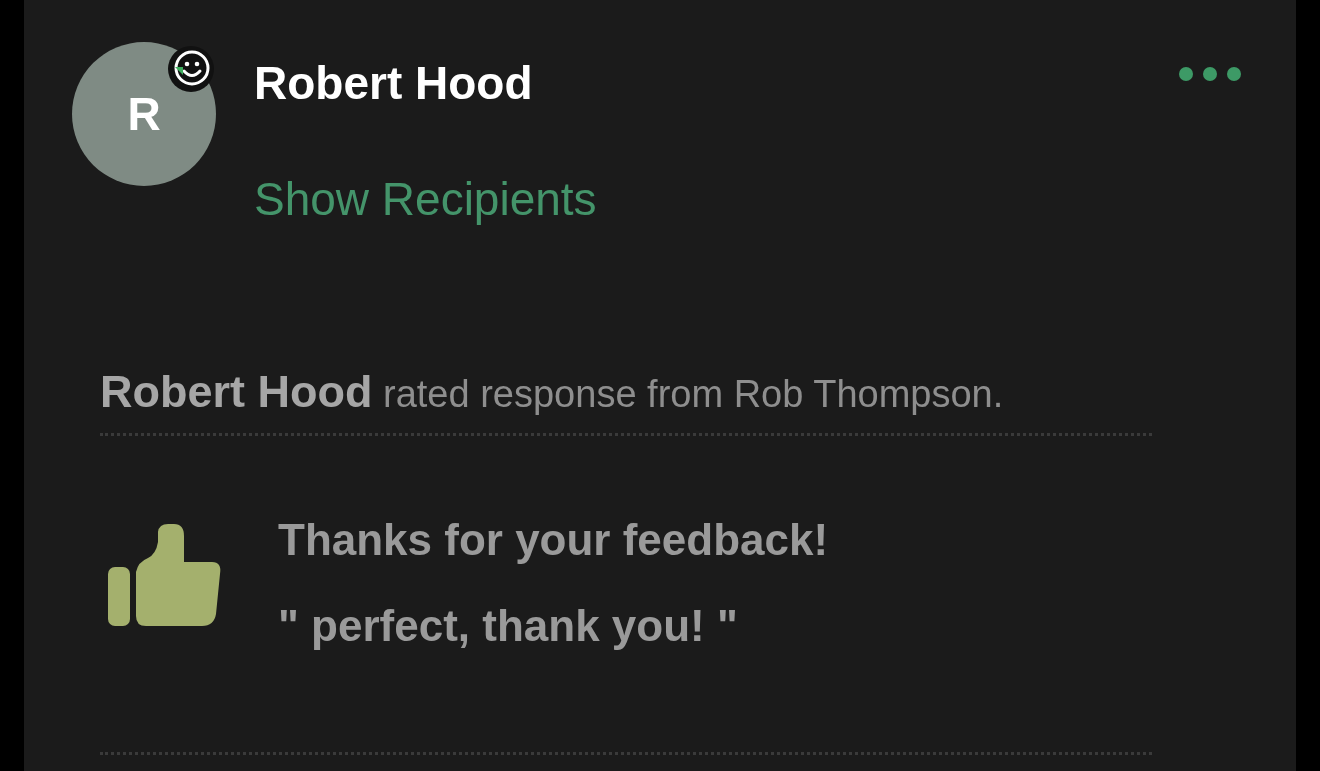 This screenshot has height=771, width=1320. What do you see at coordinates (425, 199) in the screenshot?
I see `show-recipients-link: Show Recipients` at bounding box center [425, 199].